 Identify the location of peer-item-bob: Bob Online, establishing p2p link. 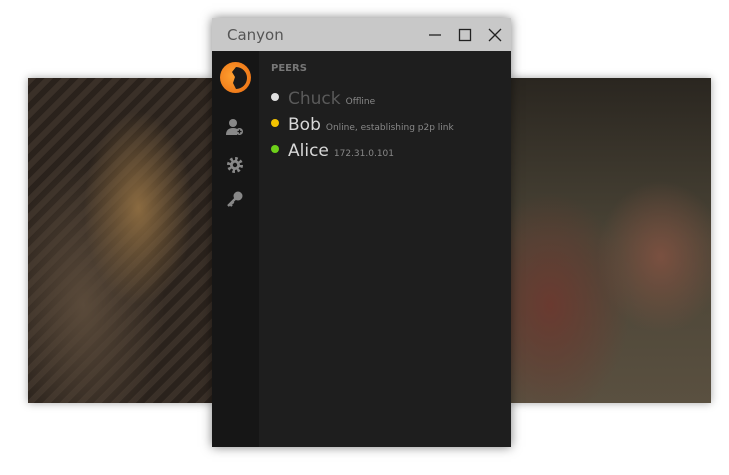
(362, 125).